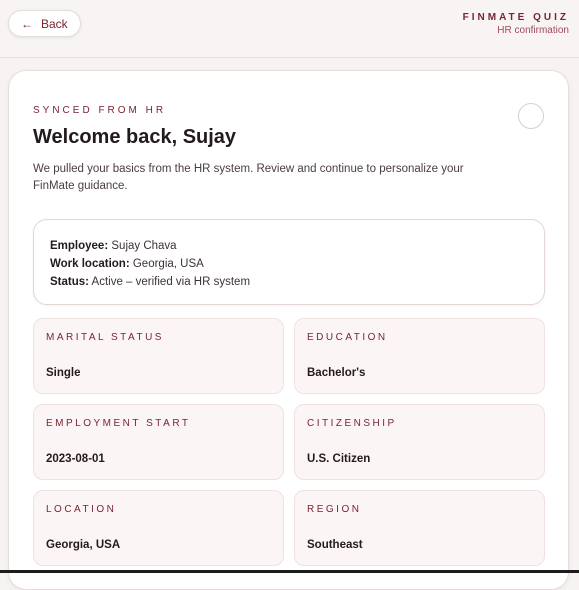  I want to click on eyebrow-label: SYNCED FROM HR, so click(99, 110).